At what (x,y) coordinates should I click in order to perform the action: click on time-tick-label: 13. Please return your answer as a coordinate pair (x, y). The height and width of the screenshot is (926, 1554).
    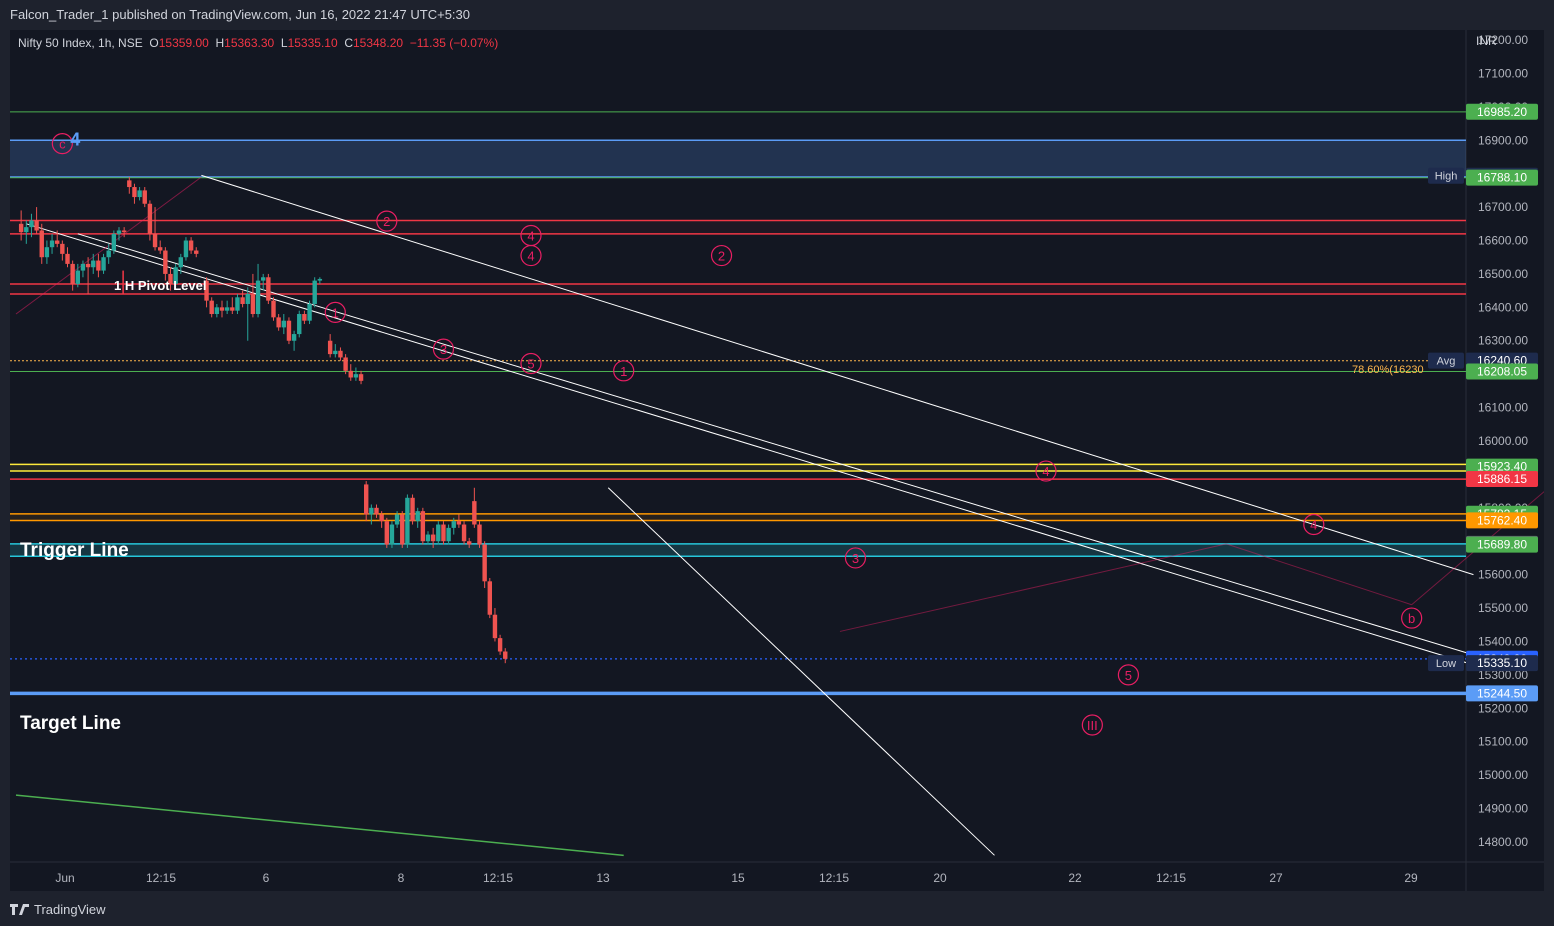
    Looking at the image, I should click on (603, 878).